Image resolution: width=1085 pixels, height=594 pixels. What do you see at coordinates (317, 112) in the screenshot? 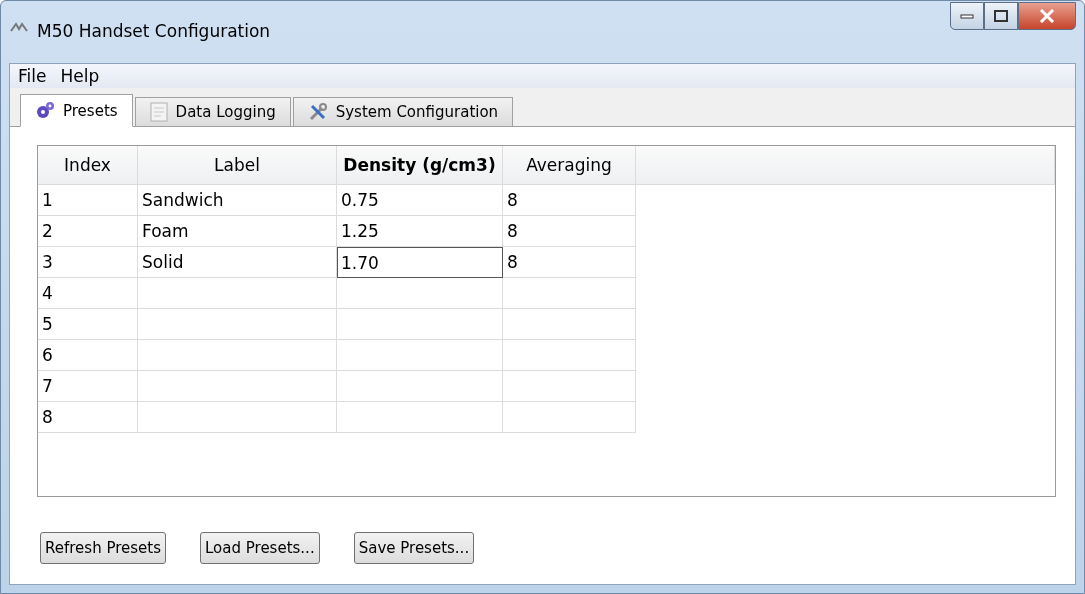
I see `tools-icon` at bounding box center [317, 112].